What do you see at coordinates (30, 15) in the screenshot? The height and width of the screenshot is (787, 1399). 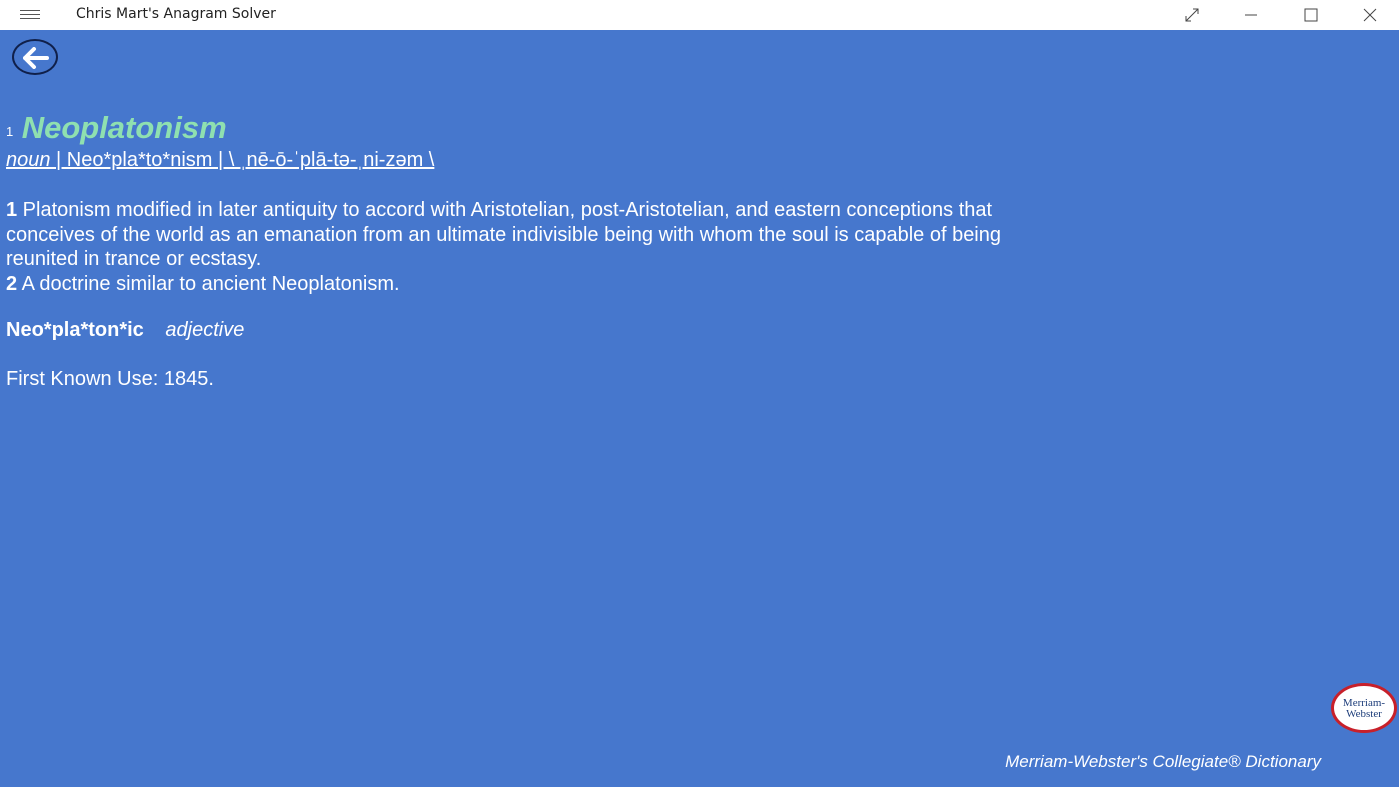 I see `hamburger-icon` at bounding box center [30, 15].